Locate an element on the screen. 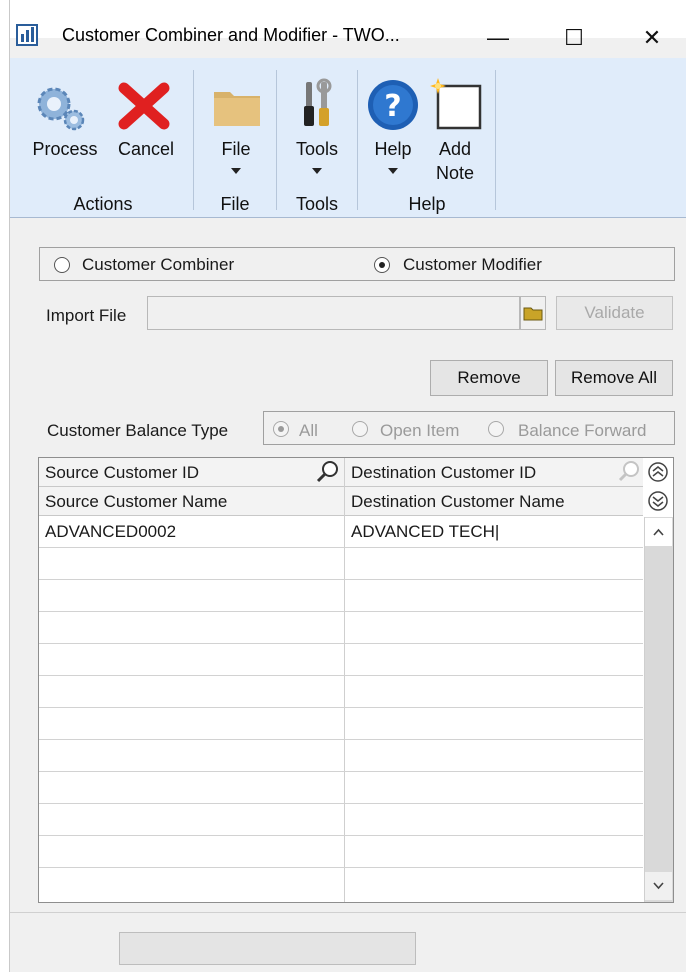  group-label-help: Help is located at coordinates (427, 204).